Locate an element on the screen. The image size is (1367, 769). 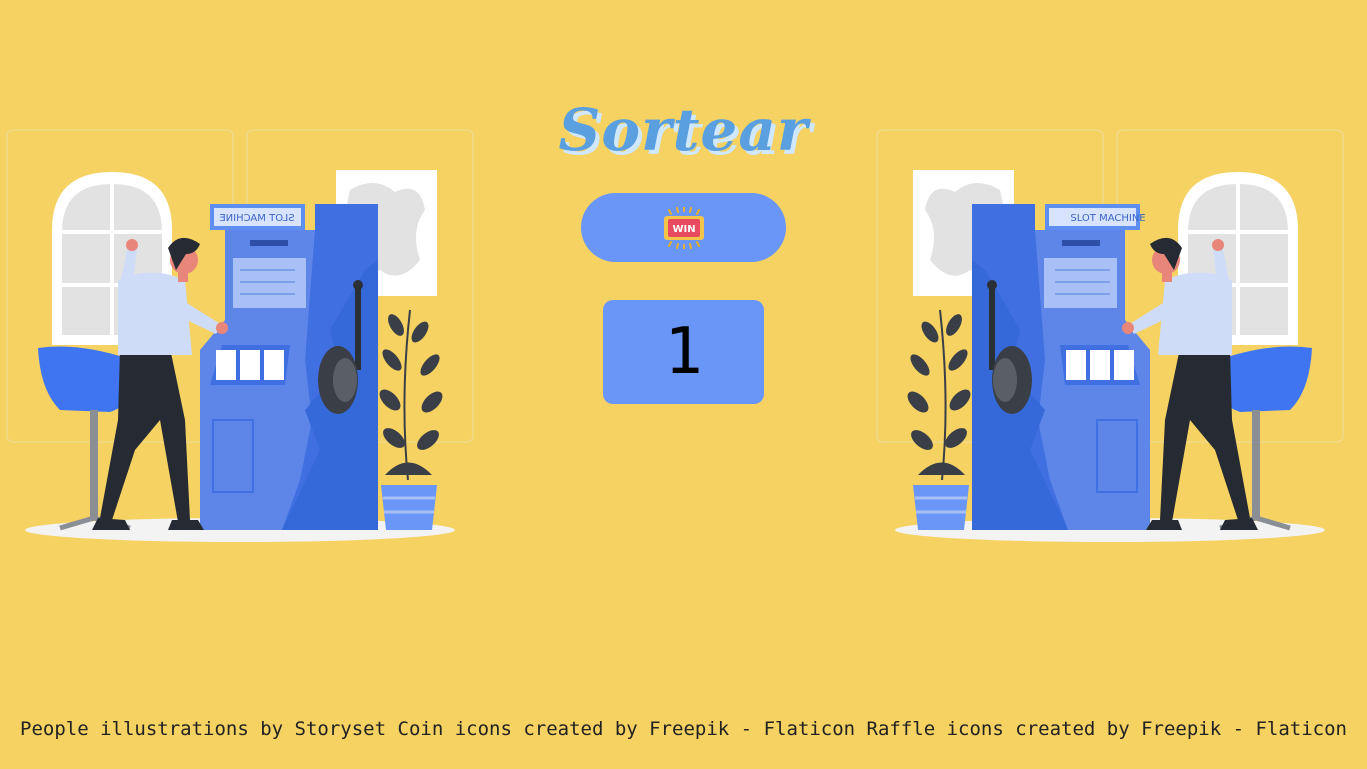
result-display: 1 is located at coordinates (683, 352).